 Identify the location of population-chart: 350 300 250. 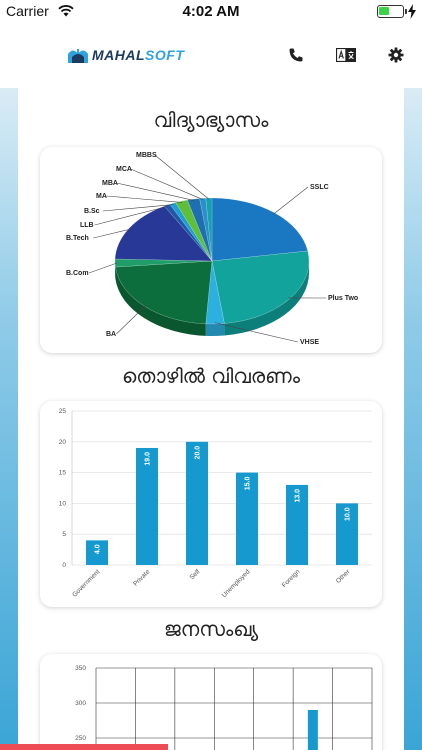
(224, 707).